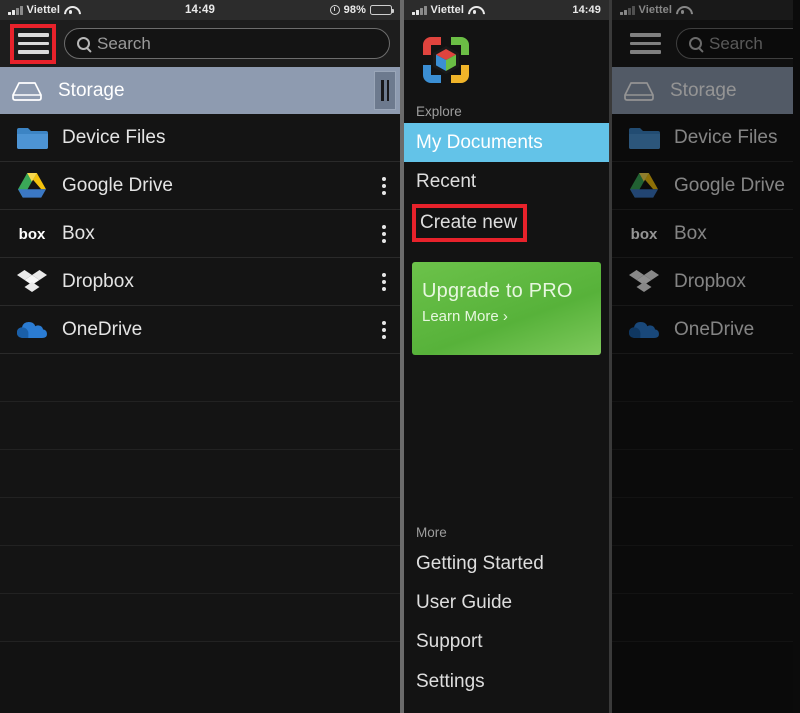 The height and width of the screenshot is (713, 800). What do you see at coordinates (644, 282) in the screenshot?
I see `dropbox-icon` at bounding box center [644, 282].